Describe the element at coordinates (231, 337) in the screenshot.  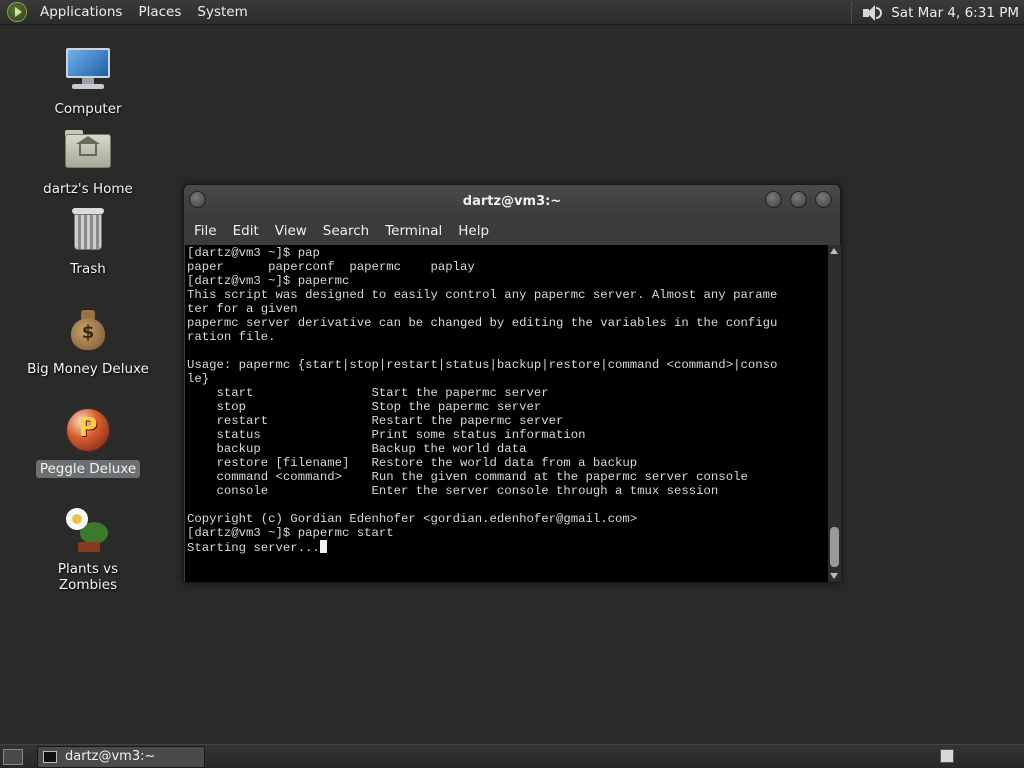
I see `terminal-line: ration file.` at that location.